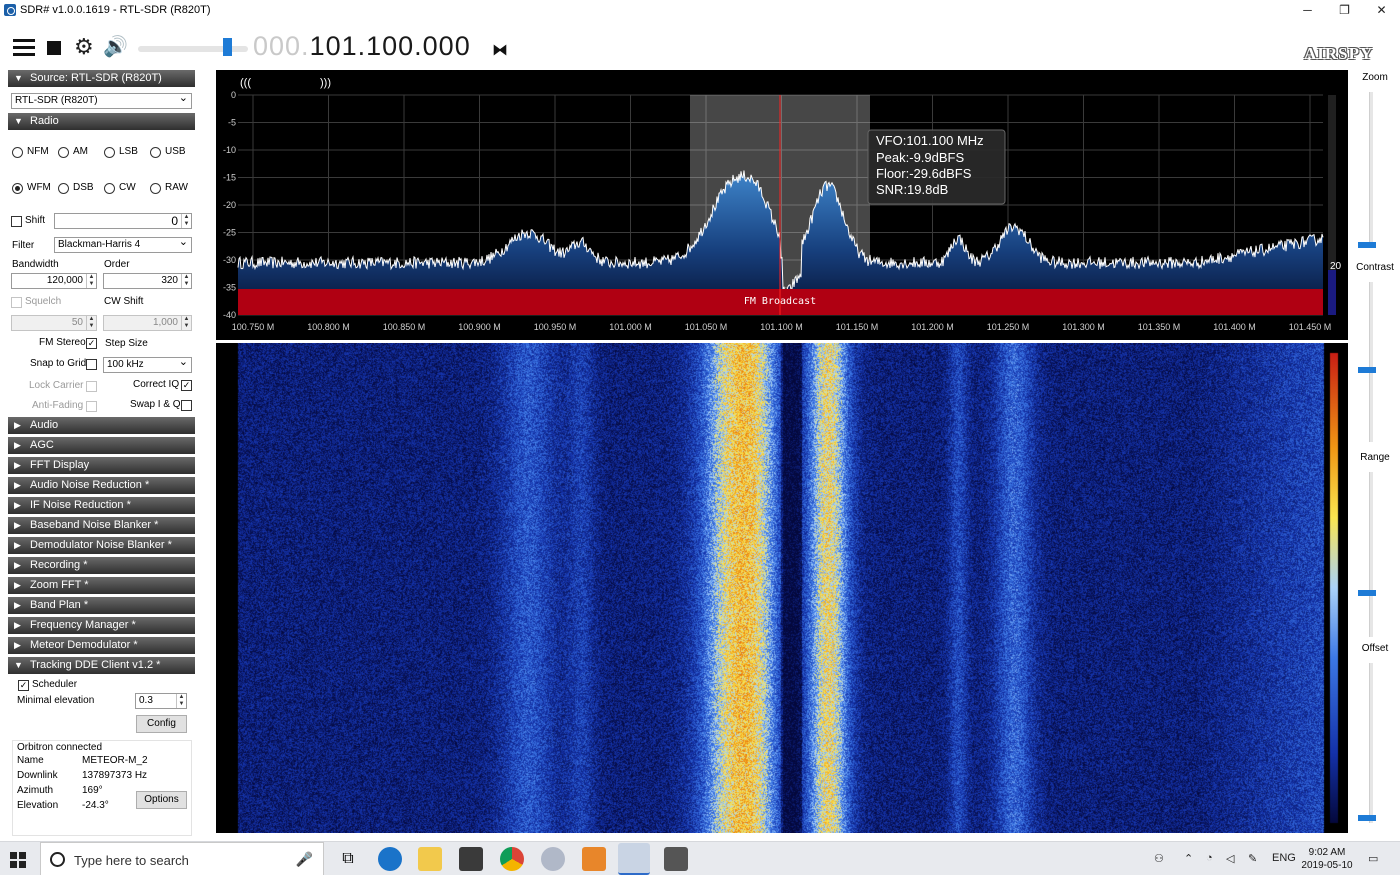  Describe the element at coordinates (123, 221) in the screenshot. I see `shift-input: 0 ▲ ▼` at that location.